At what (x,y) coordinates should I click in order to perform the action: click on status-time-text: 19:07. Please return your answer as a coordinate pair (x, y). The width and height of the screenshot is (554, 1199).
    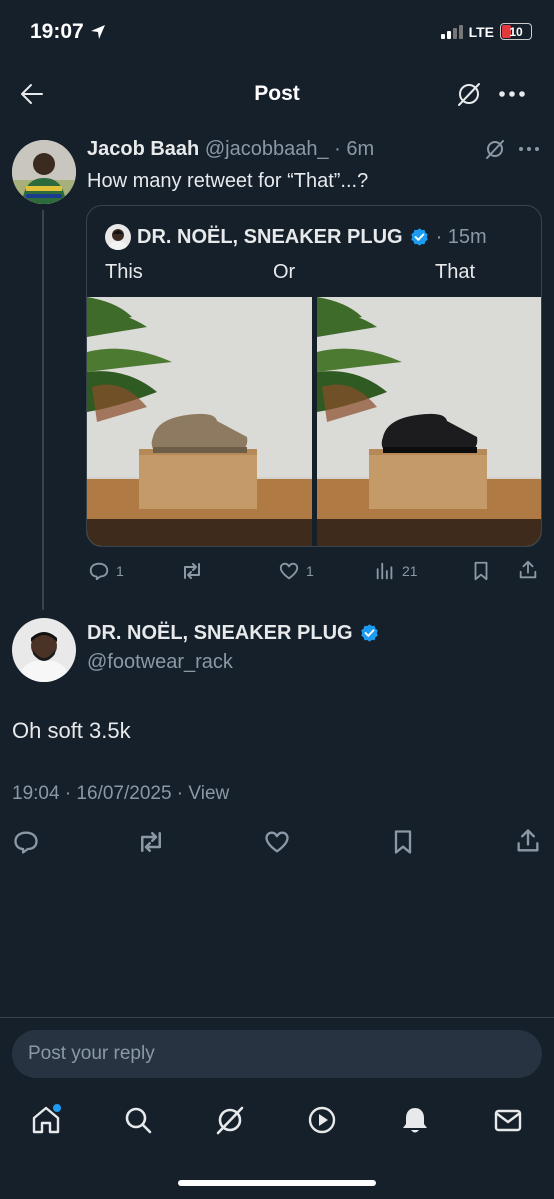
    Looking at the image, I should click on (57, 31).